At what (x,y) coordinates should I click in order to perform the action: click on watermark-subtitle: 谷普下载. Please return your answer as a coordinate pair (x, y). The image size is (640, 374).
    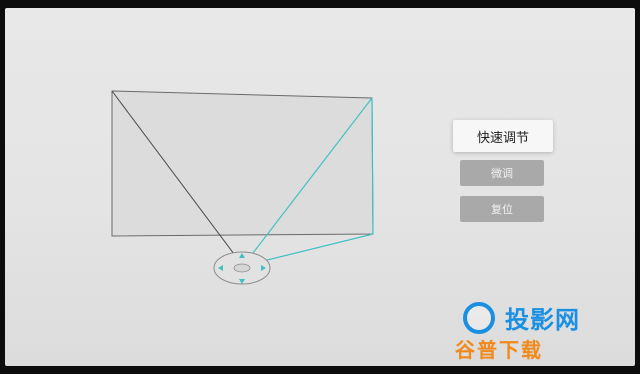
    Looking at the image, I should click on (499, 350).